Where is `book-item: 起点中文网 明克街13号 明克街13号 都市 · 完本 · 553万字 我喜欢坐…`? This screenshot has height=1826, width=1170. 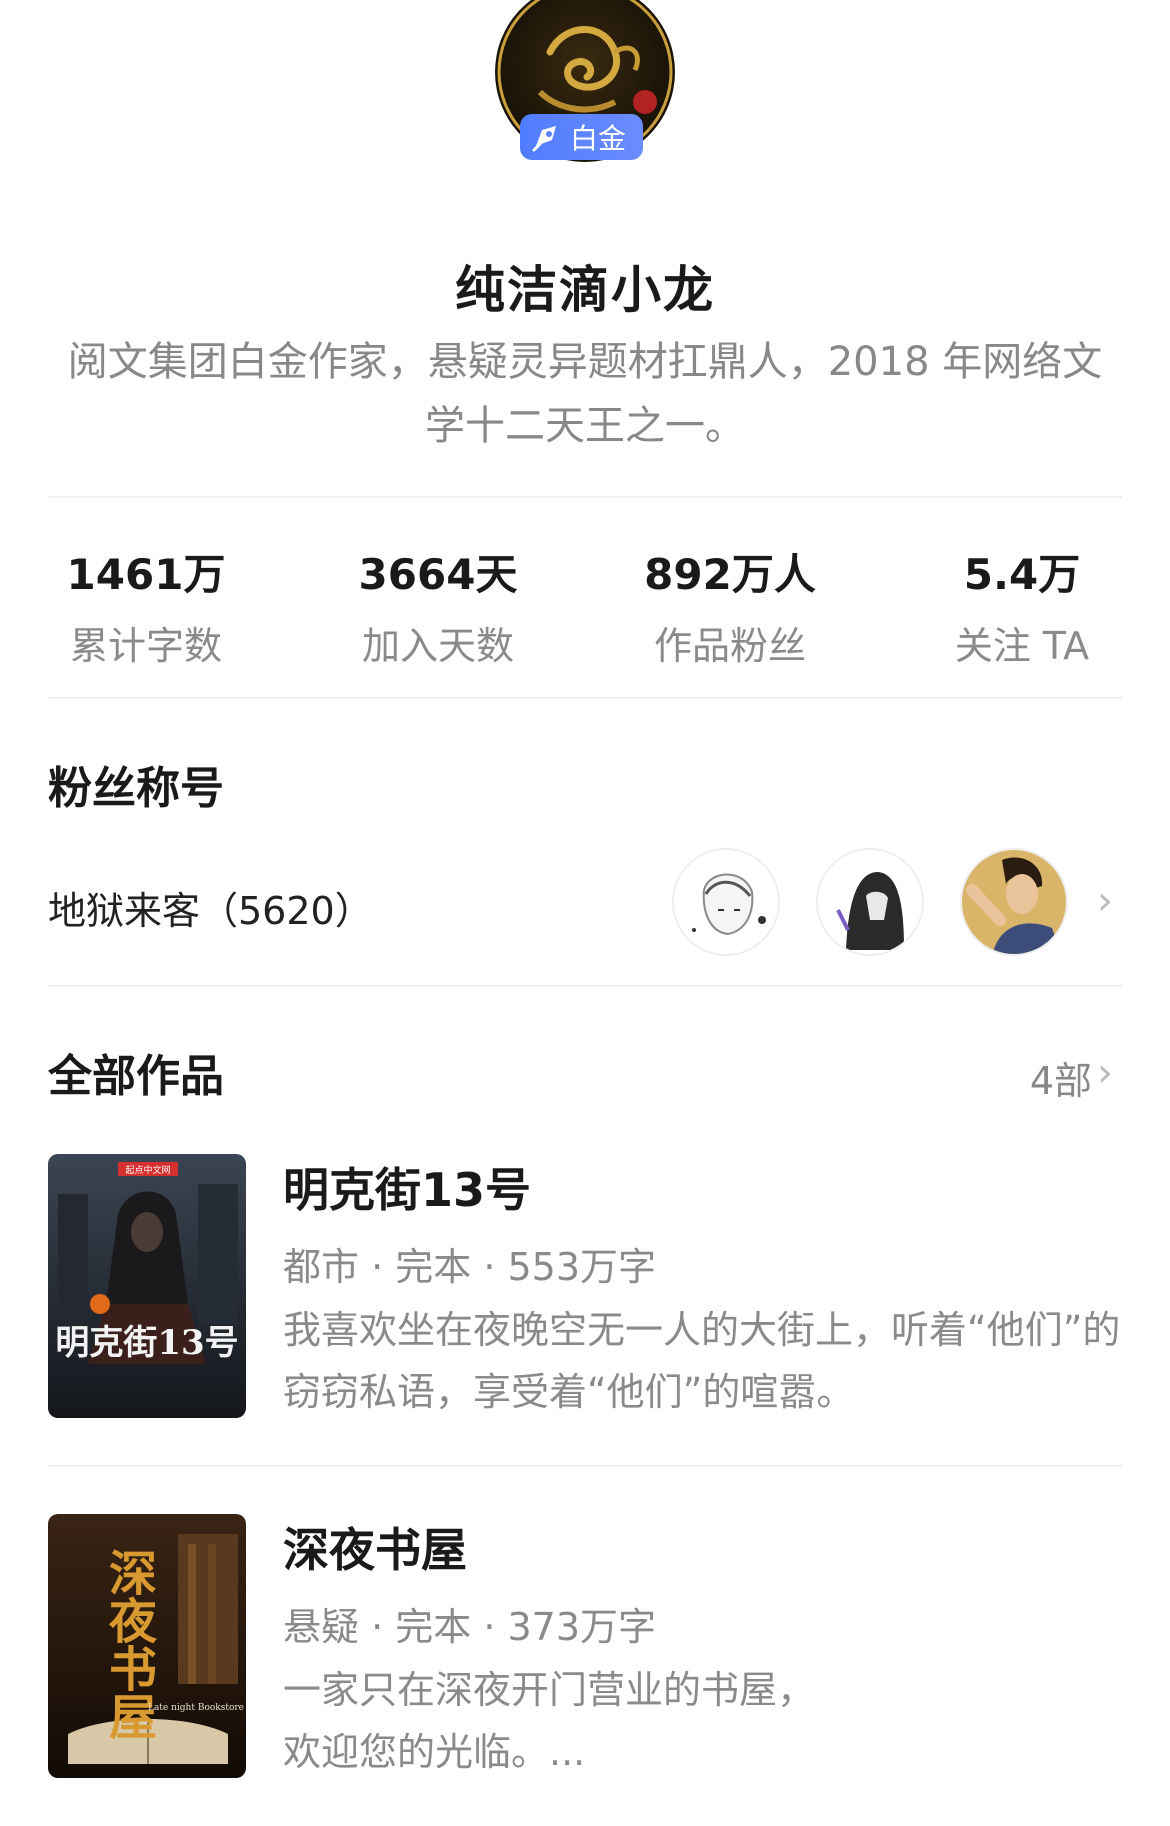
book-item: 起点中文网 明克街13号 明克街13号 都市 · 完本 · 553万字 我喜欢坐… is located at coordinates (585, 1289).